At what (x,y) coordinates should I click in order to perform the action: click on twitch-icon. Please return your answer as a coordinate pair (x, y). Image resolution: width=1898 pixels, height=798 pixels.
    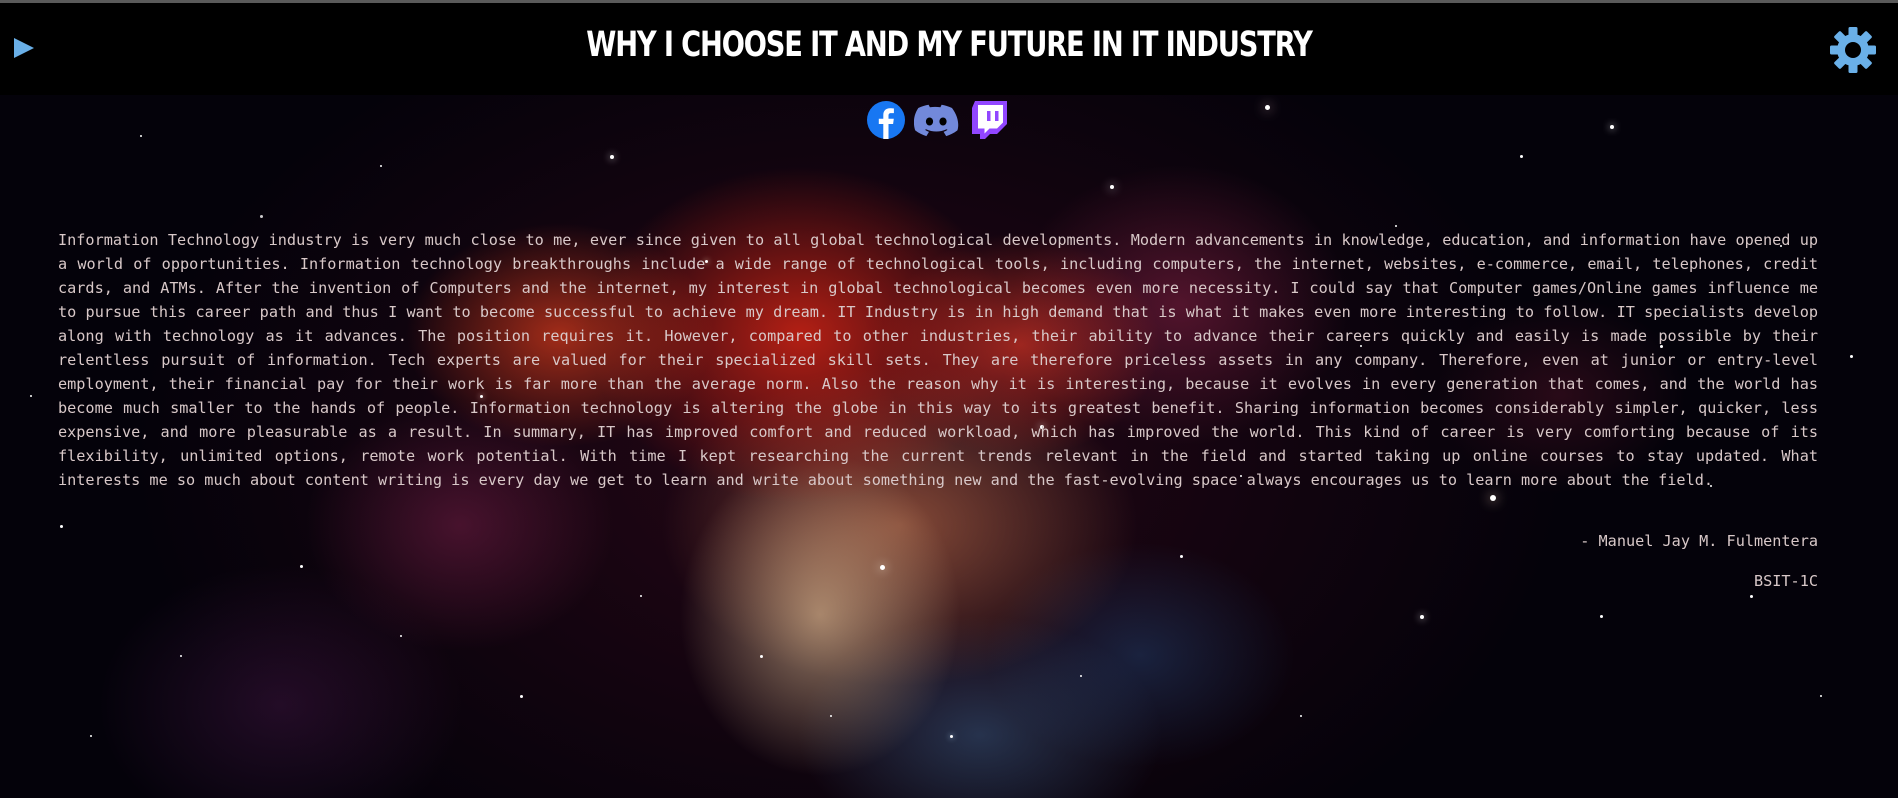
    Looking at the image, I should click on (989, 120).